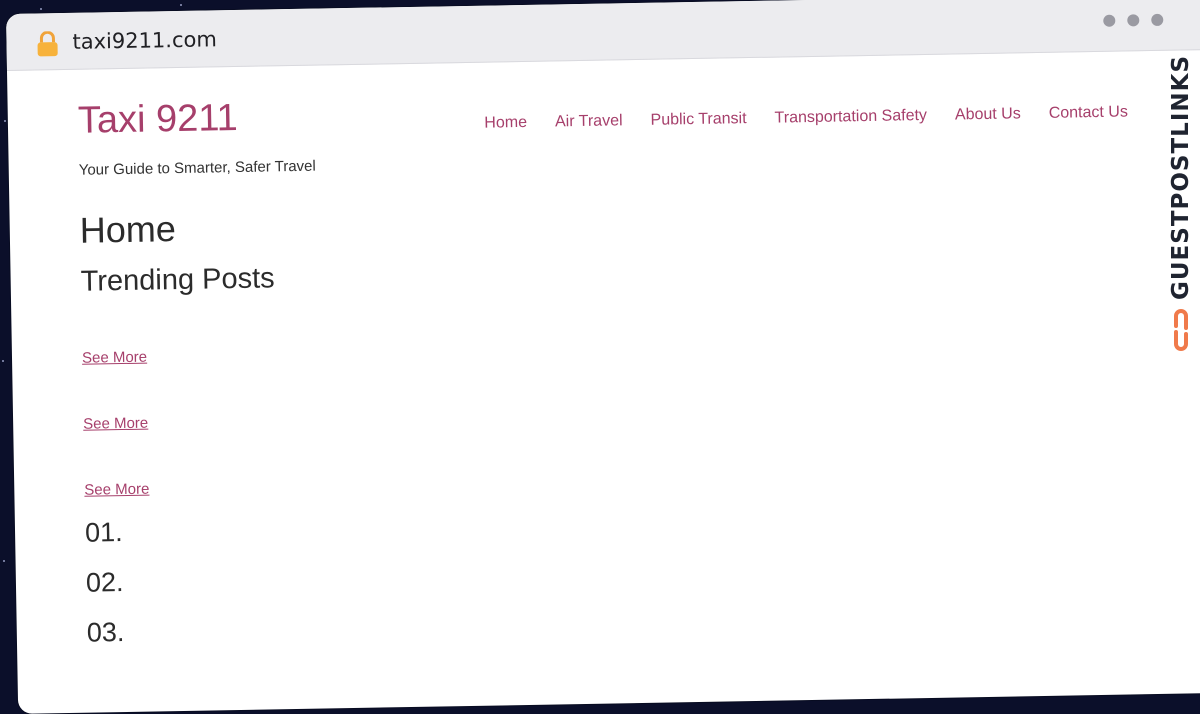 Image resolution: width=1200 pixels, height=714 pixels. I want to click on lock-icon, so click(47, 44).